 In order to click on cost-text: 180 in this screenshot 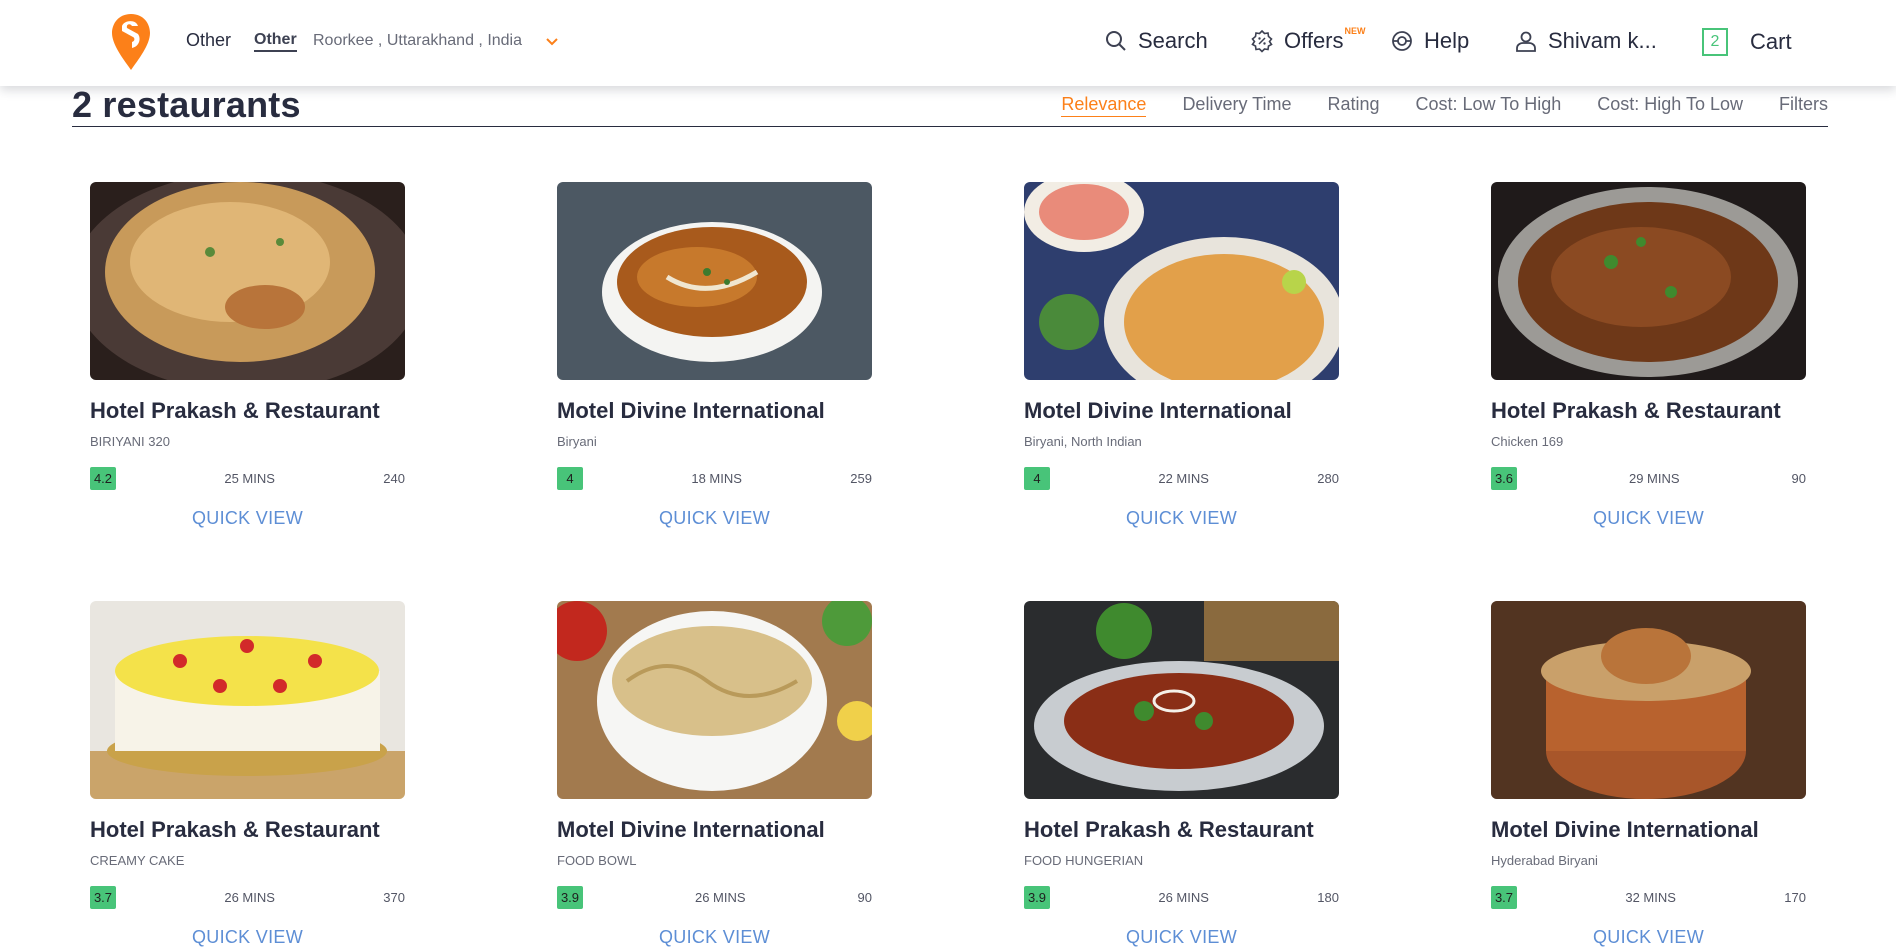, I will do `click(1328, 897)`.